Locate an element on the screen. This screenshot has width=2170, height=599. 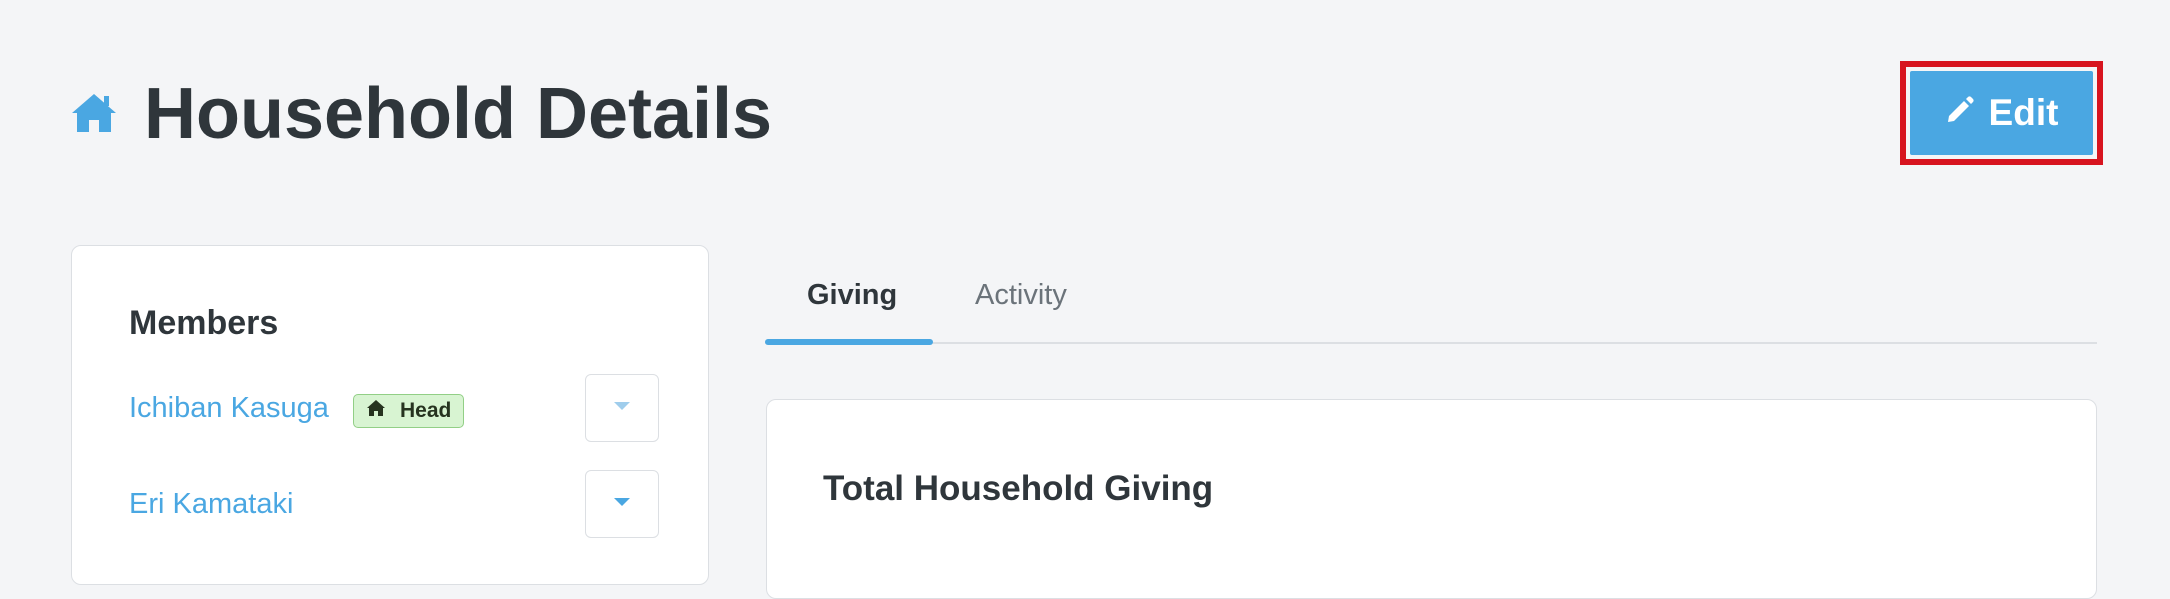
active-tab-indicator is located at coordinates (849, 342).